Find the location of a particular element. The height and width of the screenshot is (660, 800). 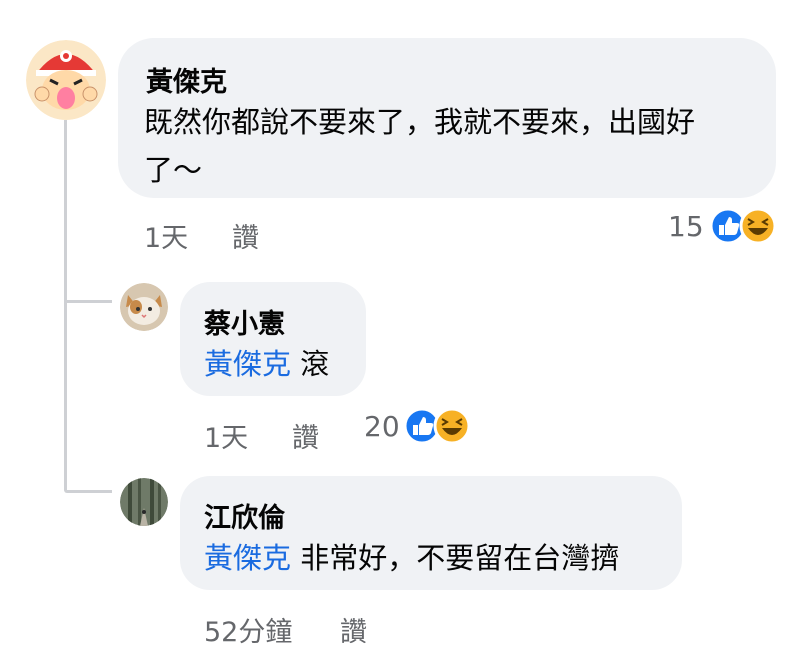

reply-1-time: 1天 is located at coordinates (226, 435).